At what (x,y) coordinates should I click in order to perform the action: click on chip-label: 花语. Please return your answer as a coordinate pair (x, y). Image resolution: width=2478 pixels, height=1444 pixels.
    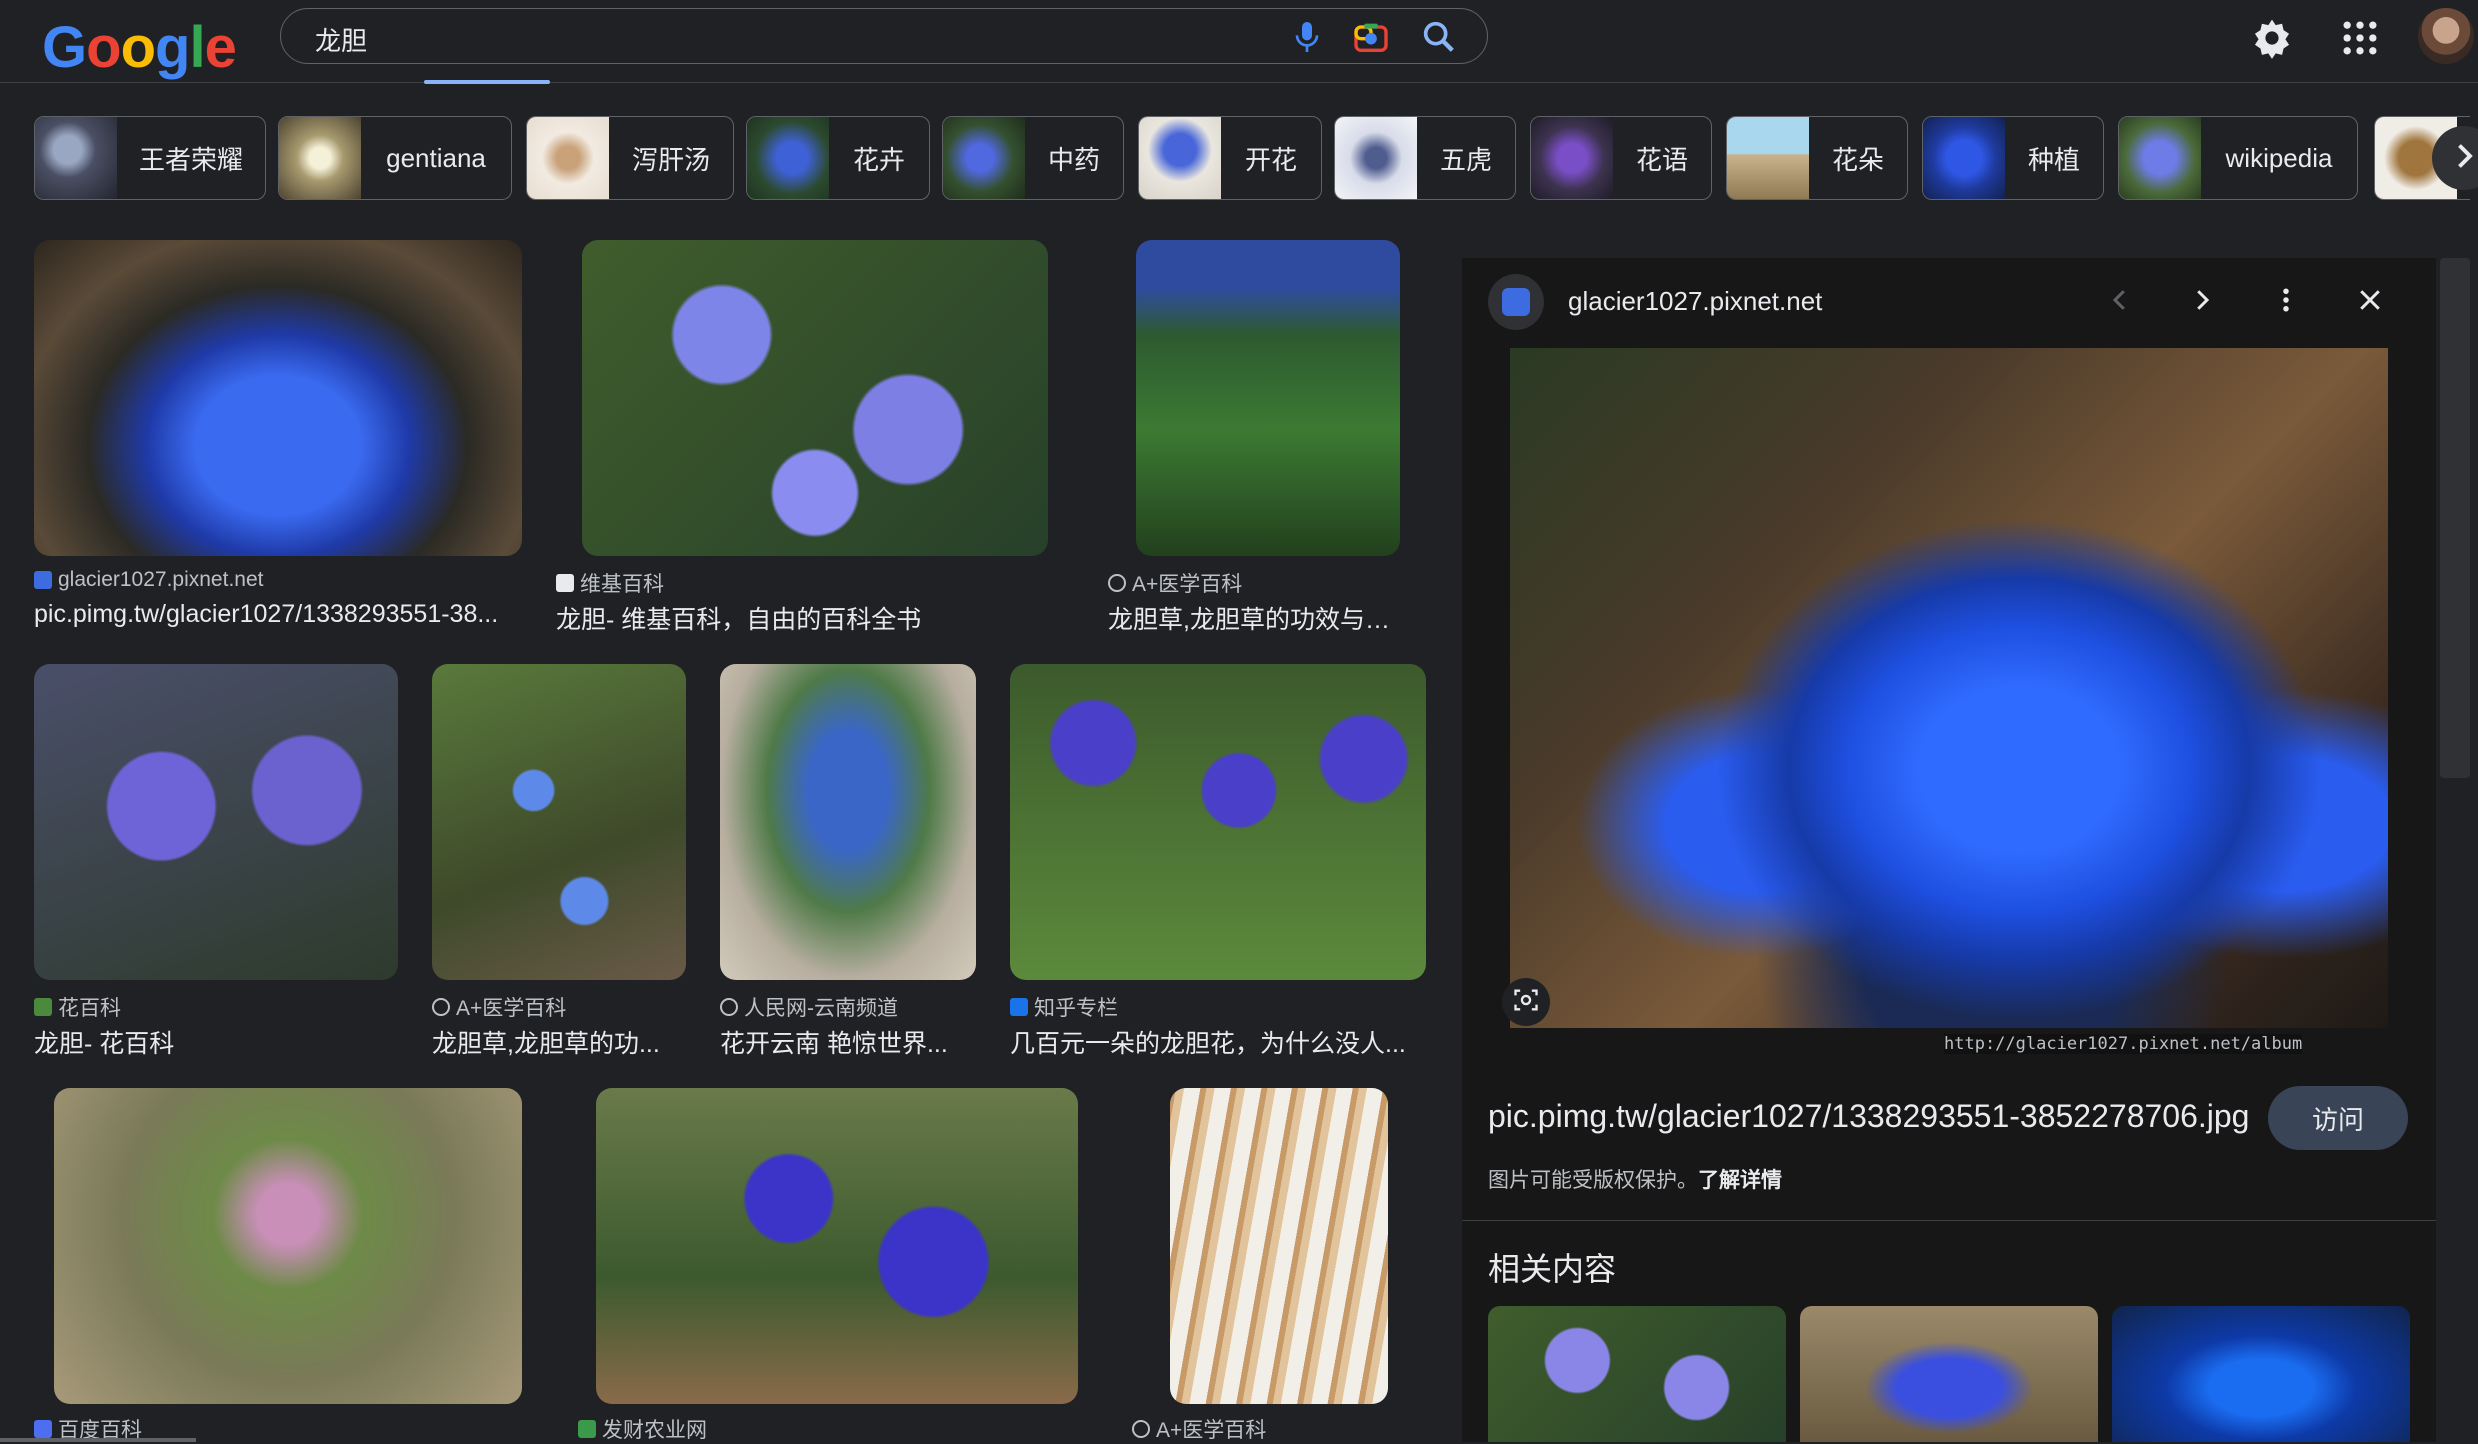
    Looking at the image, I should click on (1661, 159).